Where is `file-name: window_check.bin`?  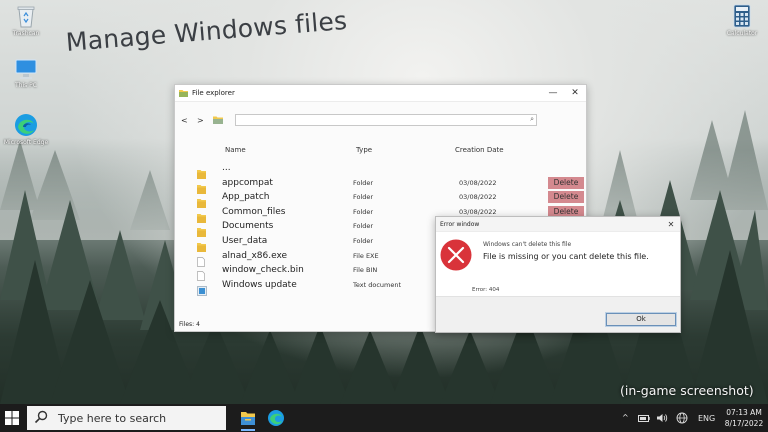
file-name: window_check.bin is located at coordinates (263, 270).